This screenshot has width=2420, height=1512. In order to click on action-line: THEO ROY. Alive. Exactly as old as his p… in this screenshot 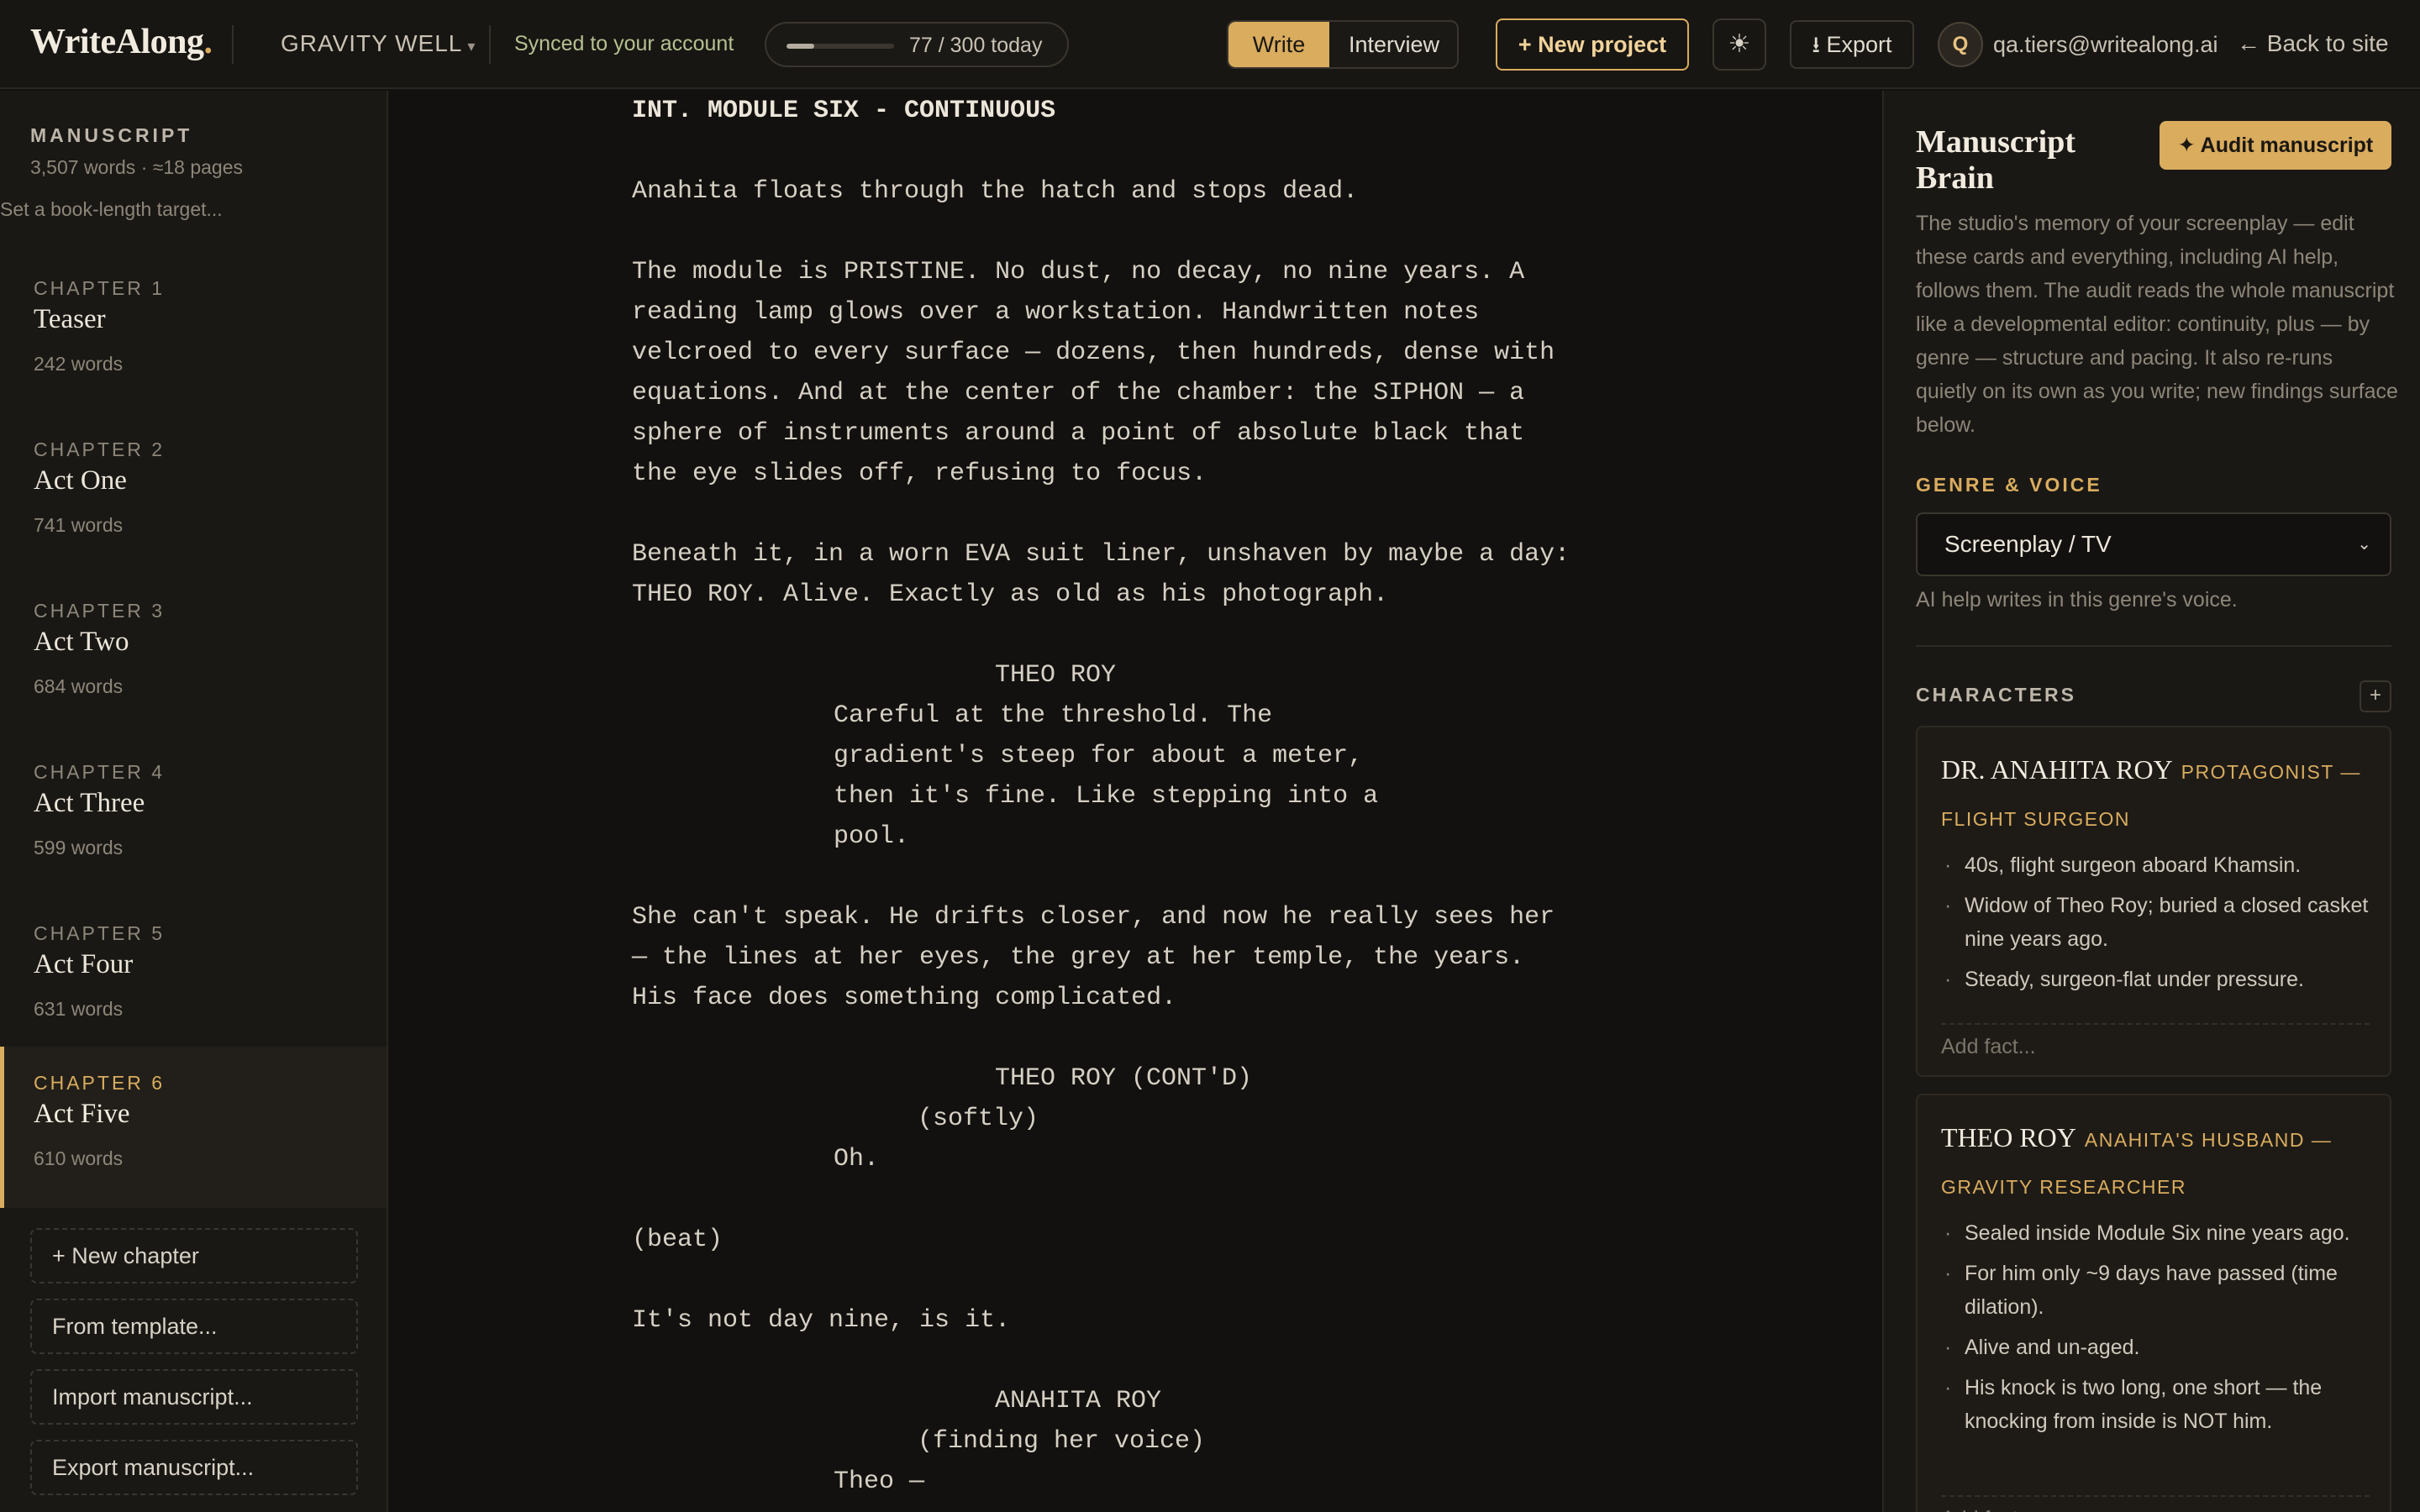, I will do `click(1011, 594)`.